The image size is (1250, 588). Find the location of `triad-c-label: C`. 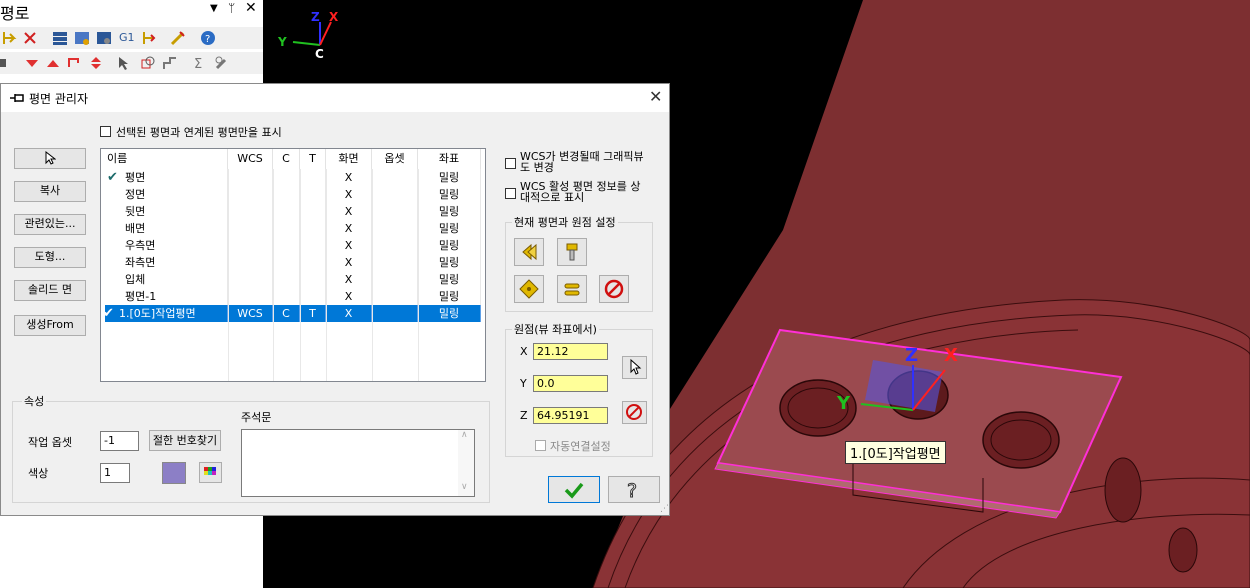

triad-c-label: C is located at coordinates (319, 54).